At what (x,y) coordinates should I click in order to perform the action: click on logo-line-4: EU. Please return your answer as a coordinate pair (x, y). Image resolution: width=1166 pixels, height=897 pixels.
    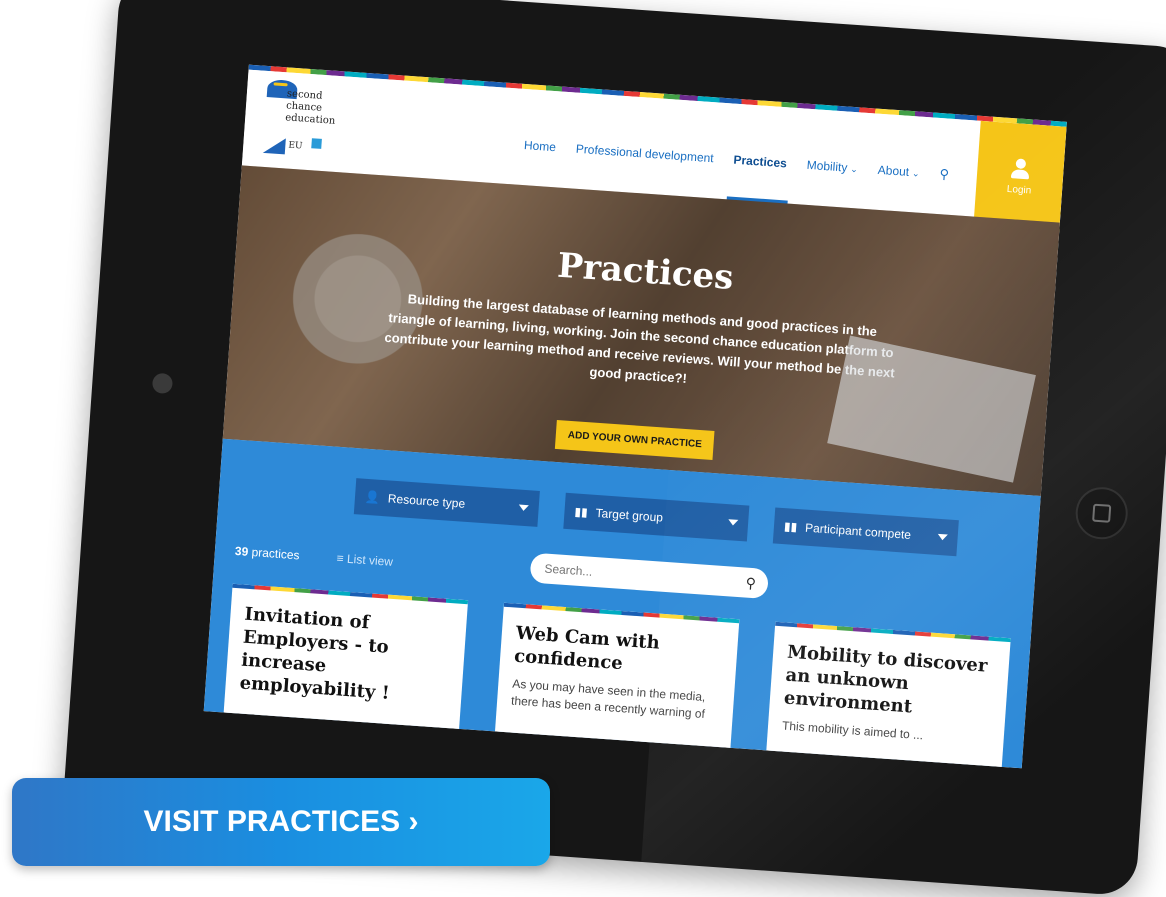
    Looking at the image, I should click on (295, 146).